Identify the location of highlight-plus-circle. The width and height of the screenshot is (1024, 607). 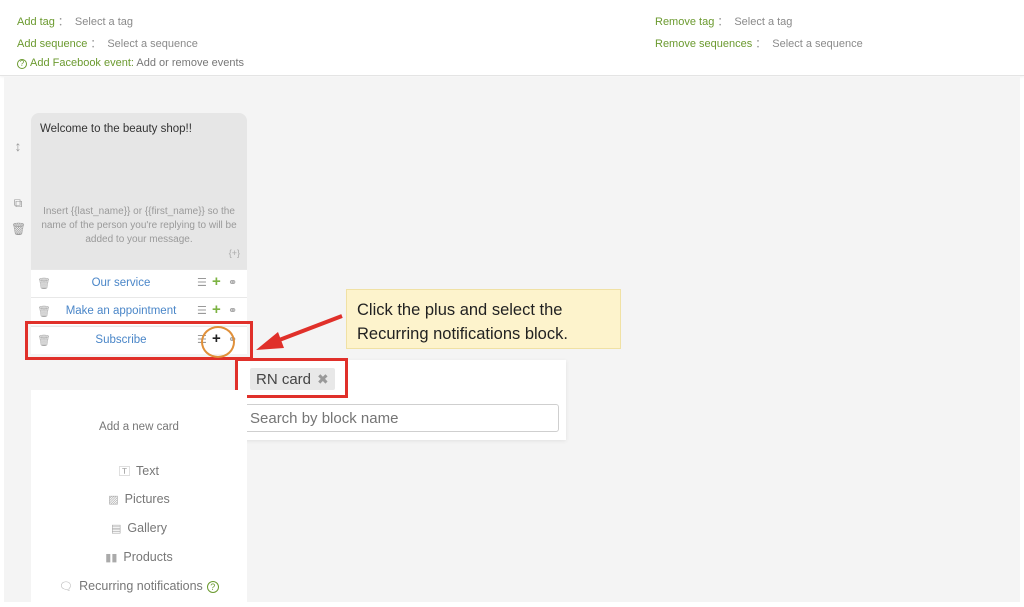
(218, 342).